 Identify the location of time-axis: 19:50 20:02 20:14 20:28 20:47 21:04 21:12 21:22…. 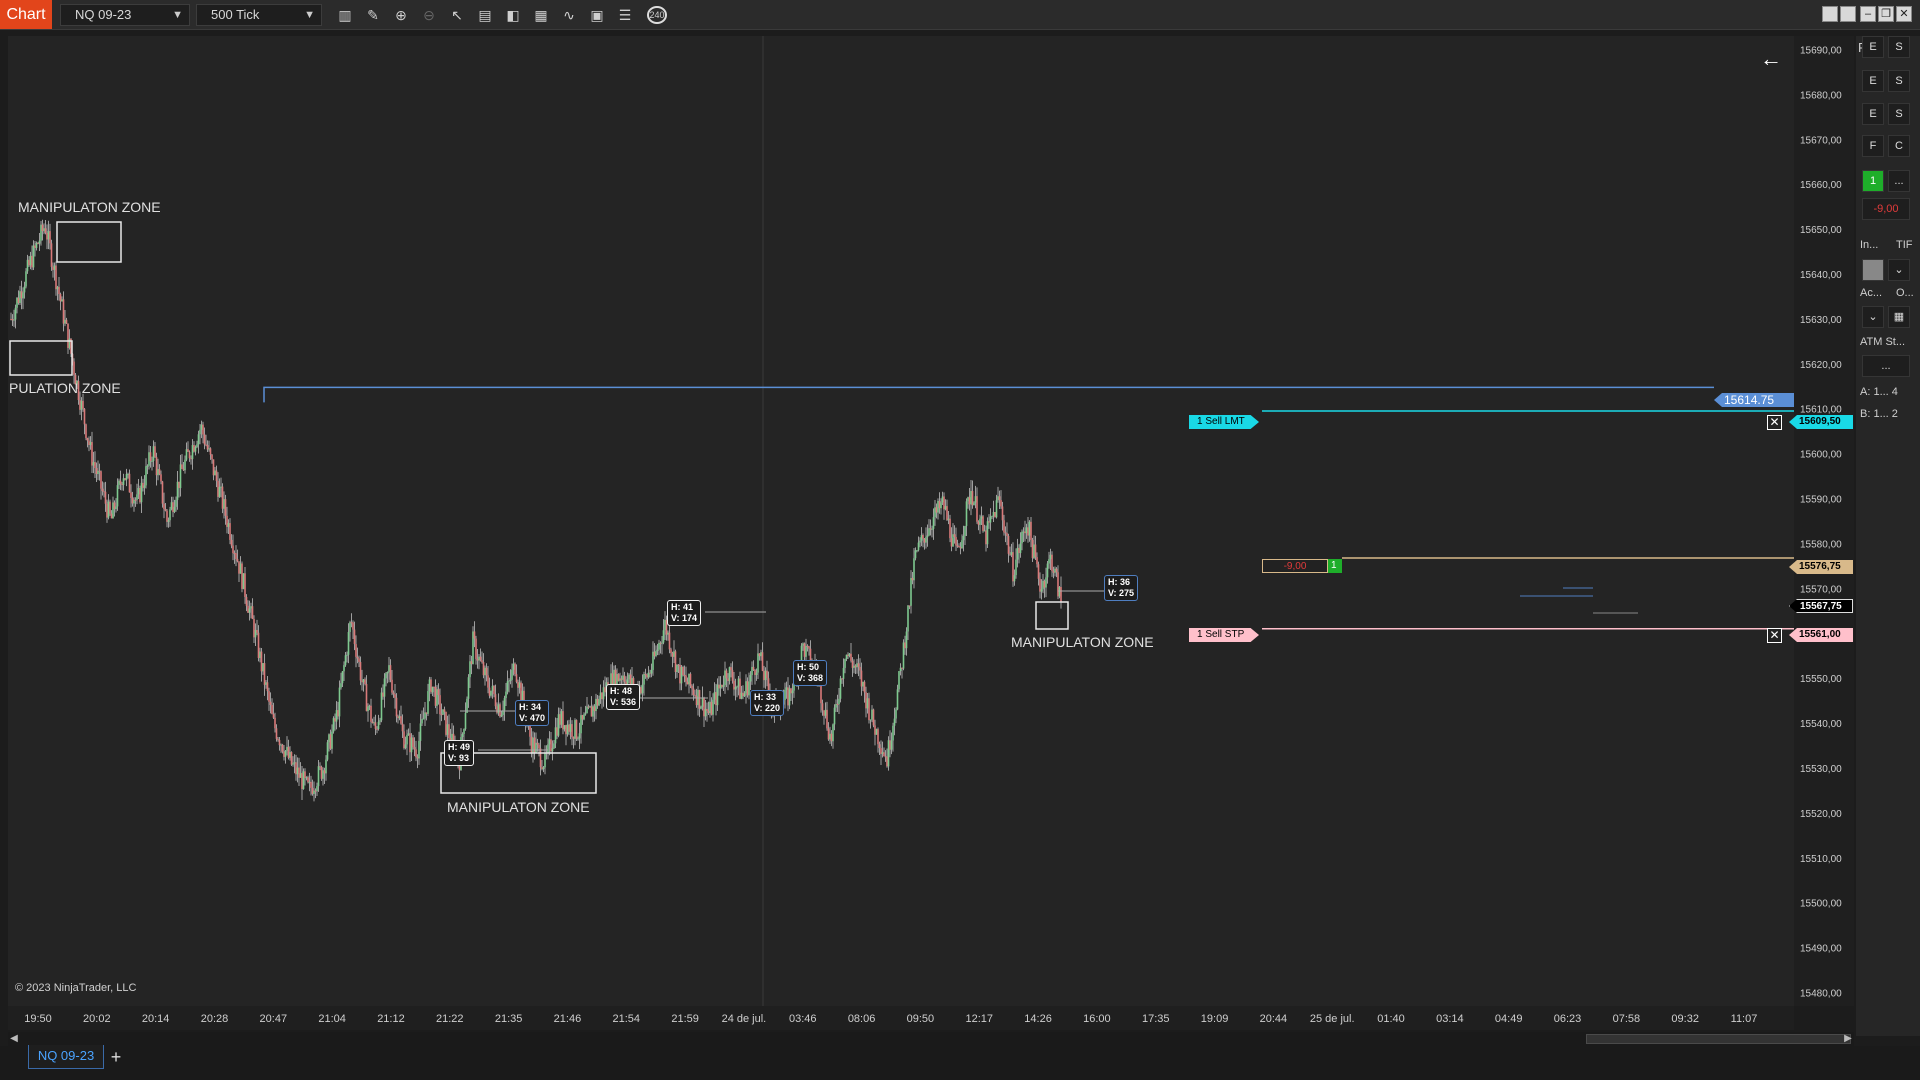
(901, 1018).